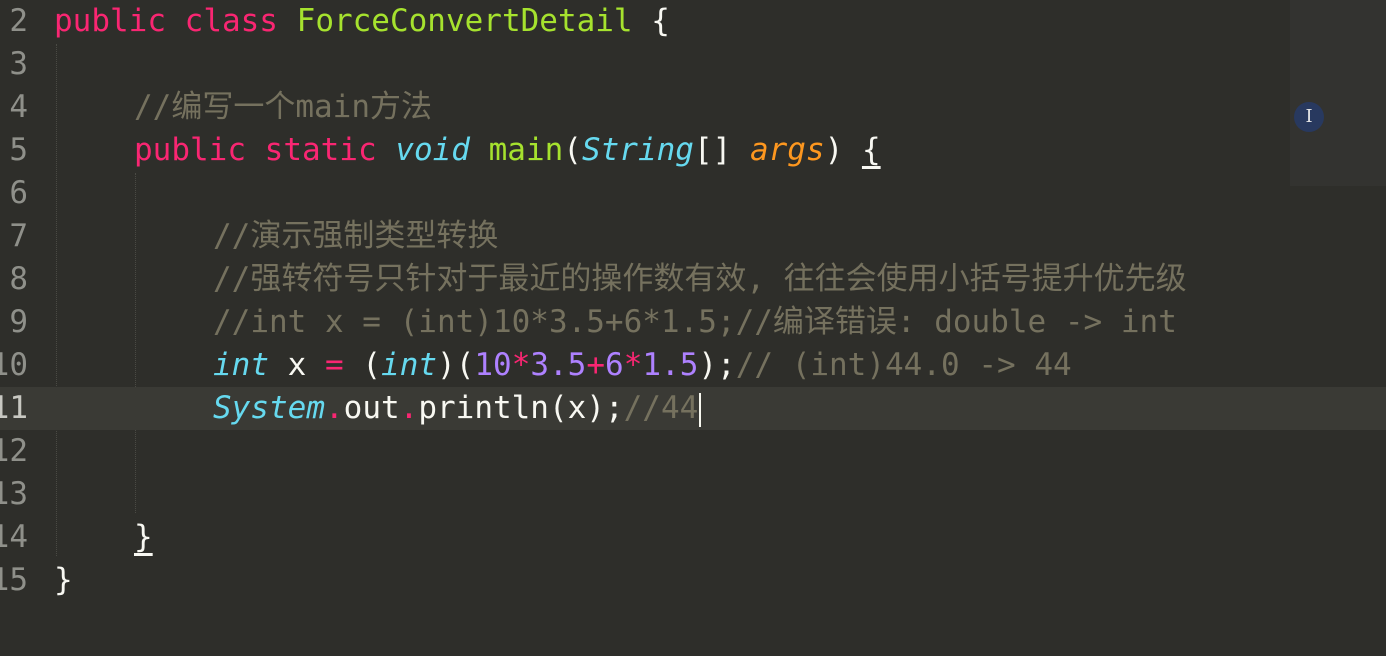  I want to click on line-number: 3, so click(18, 64).